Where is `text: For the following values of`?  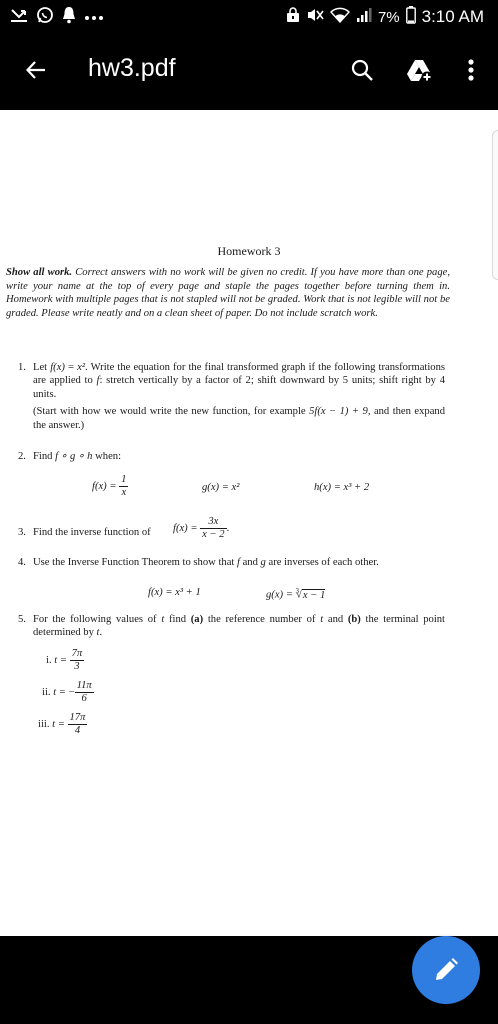
text: For the following values of is located at coordinates (97, 619).